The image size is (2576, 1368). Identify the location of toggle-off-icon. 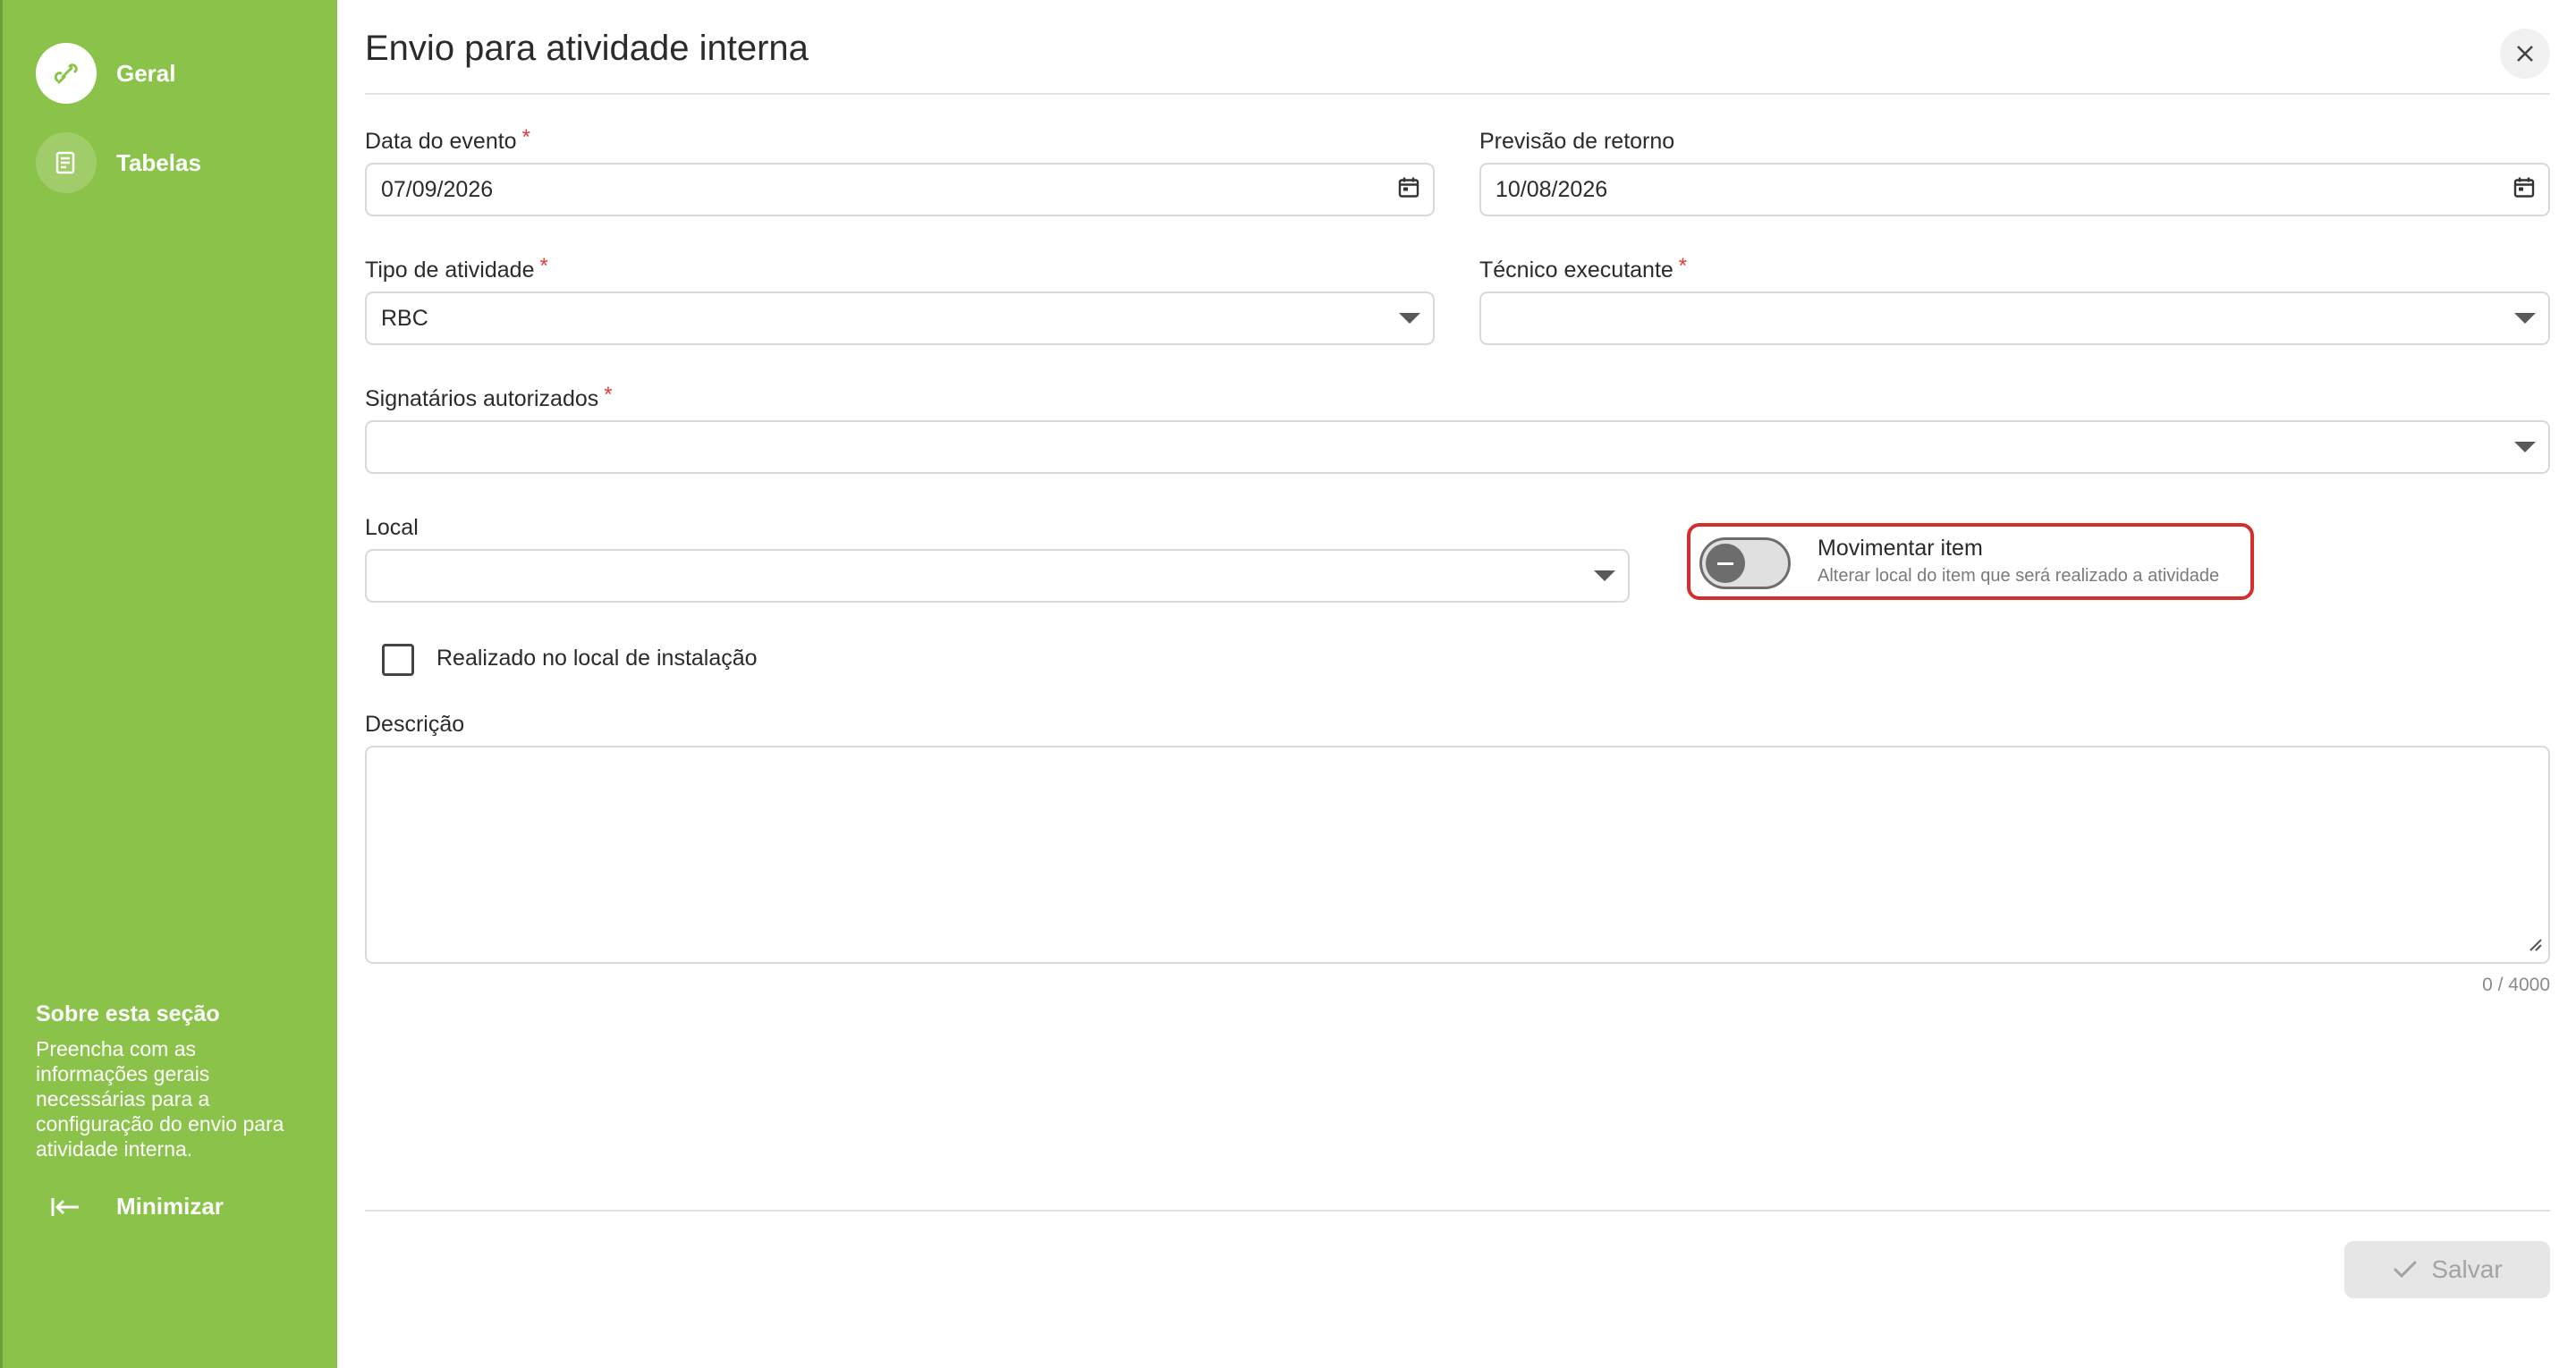
(1725, 564).